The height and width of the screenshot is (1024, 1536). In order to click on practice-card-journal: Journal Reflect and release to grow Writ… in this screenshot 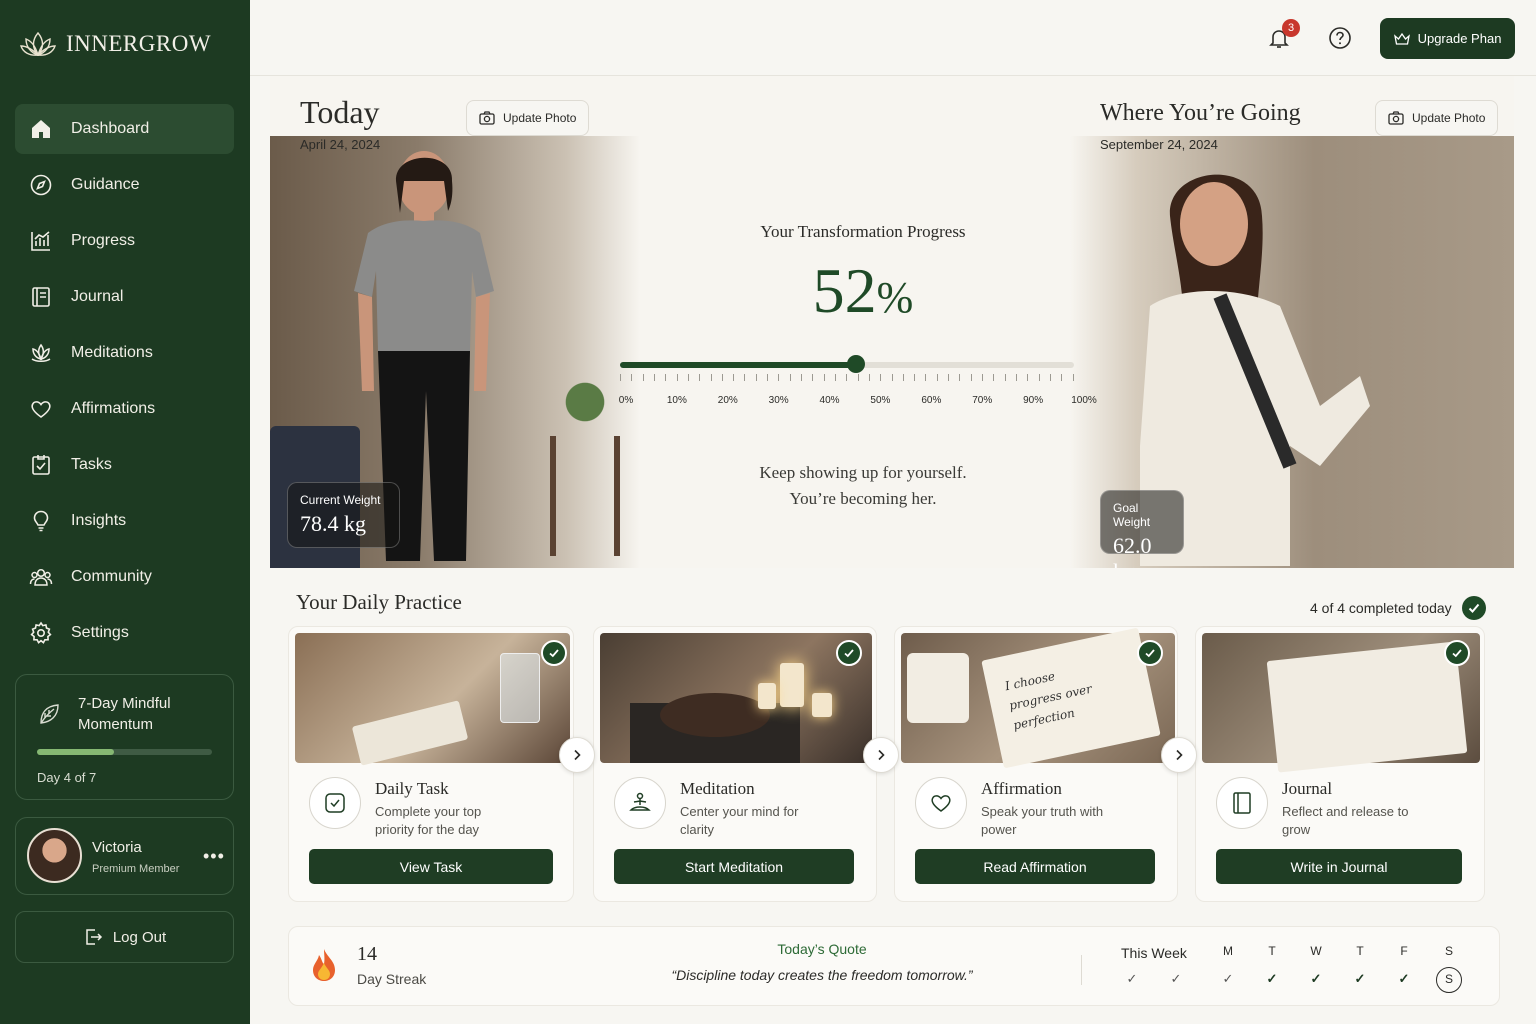, I will do `click(1340, 764)`.